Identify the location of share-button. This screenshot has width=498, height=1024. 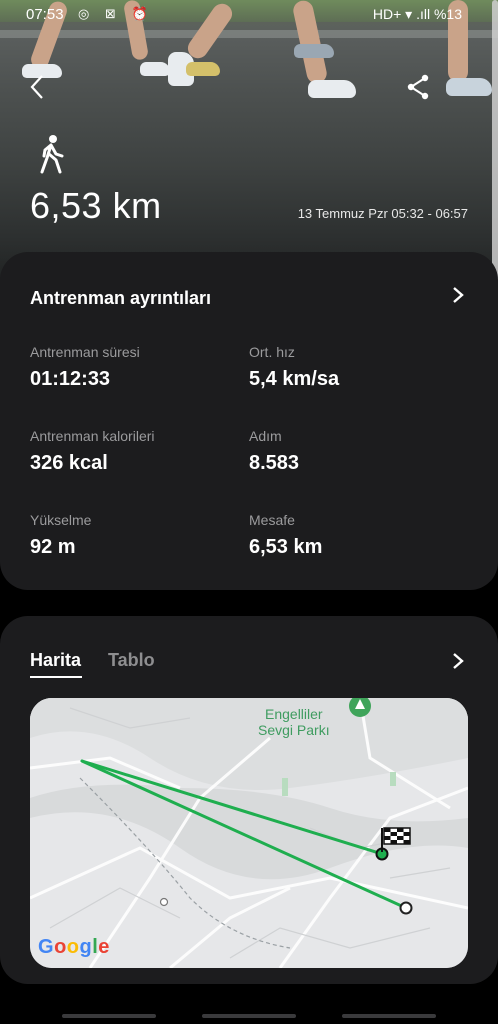
(418, 89).